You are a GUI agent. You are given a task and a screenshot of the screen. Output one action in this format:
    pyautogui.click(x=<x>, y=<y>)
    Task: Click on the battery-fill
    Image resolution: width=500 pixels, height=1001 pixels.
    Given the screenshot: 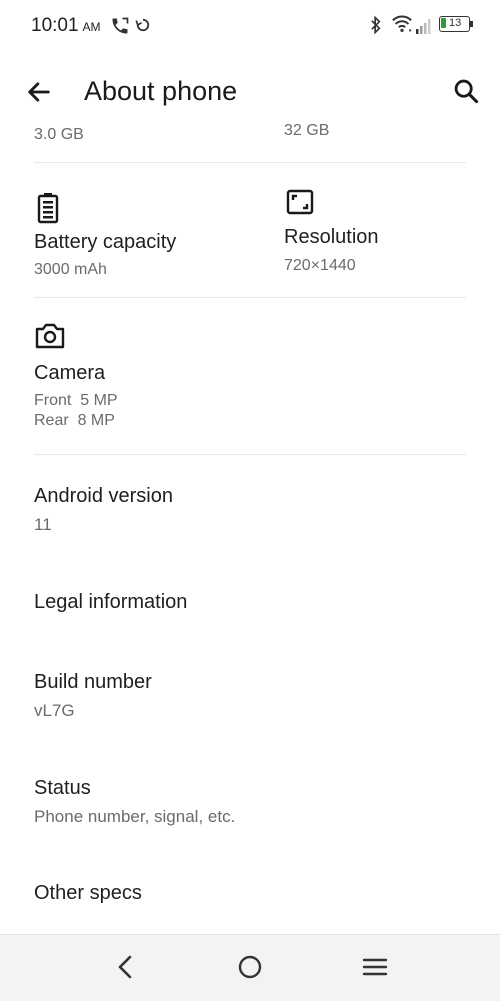 What is the action you would take?
    pyautogui.click(x=443, y=23)
    